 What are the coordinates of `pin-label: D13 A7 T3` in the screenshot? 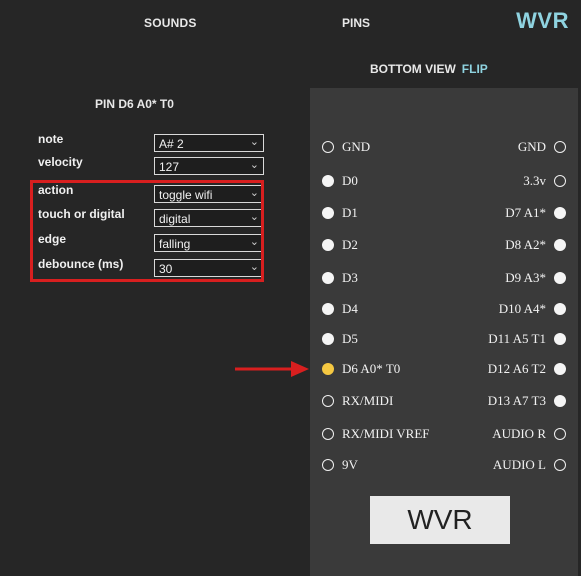 It's located at (516, 400).